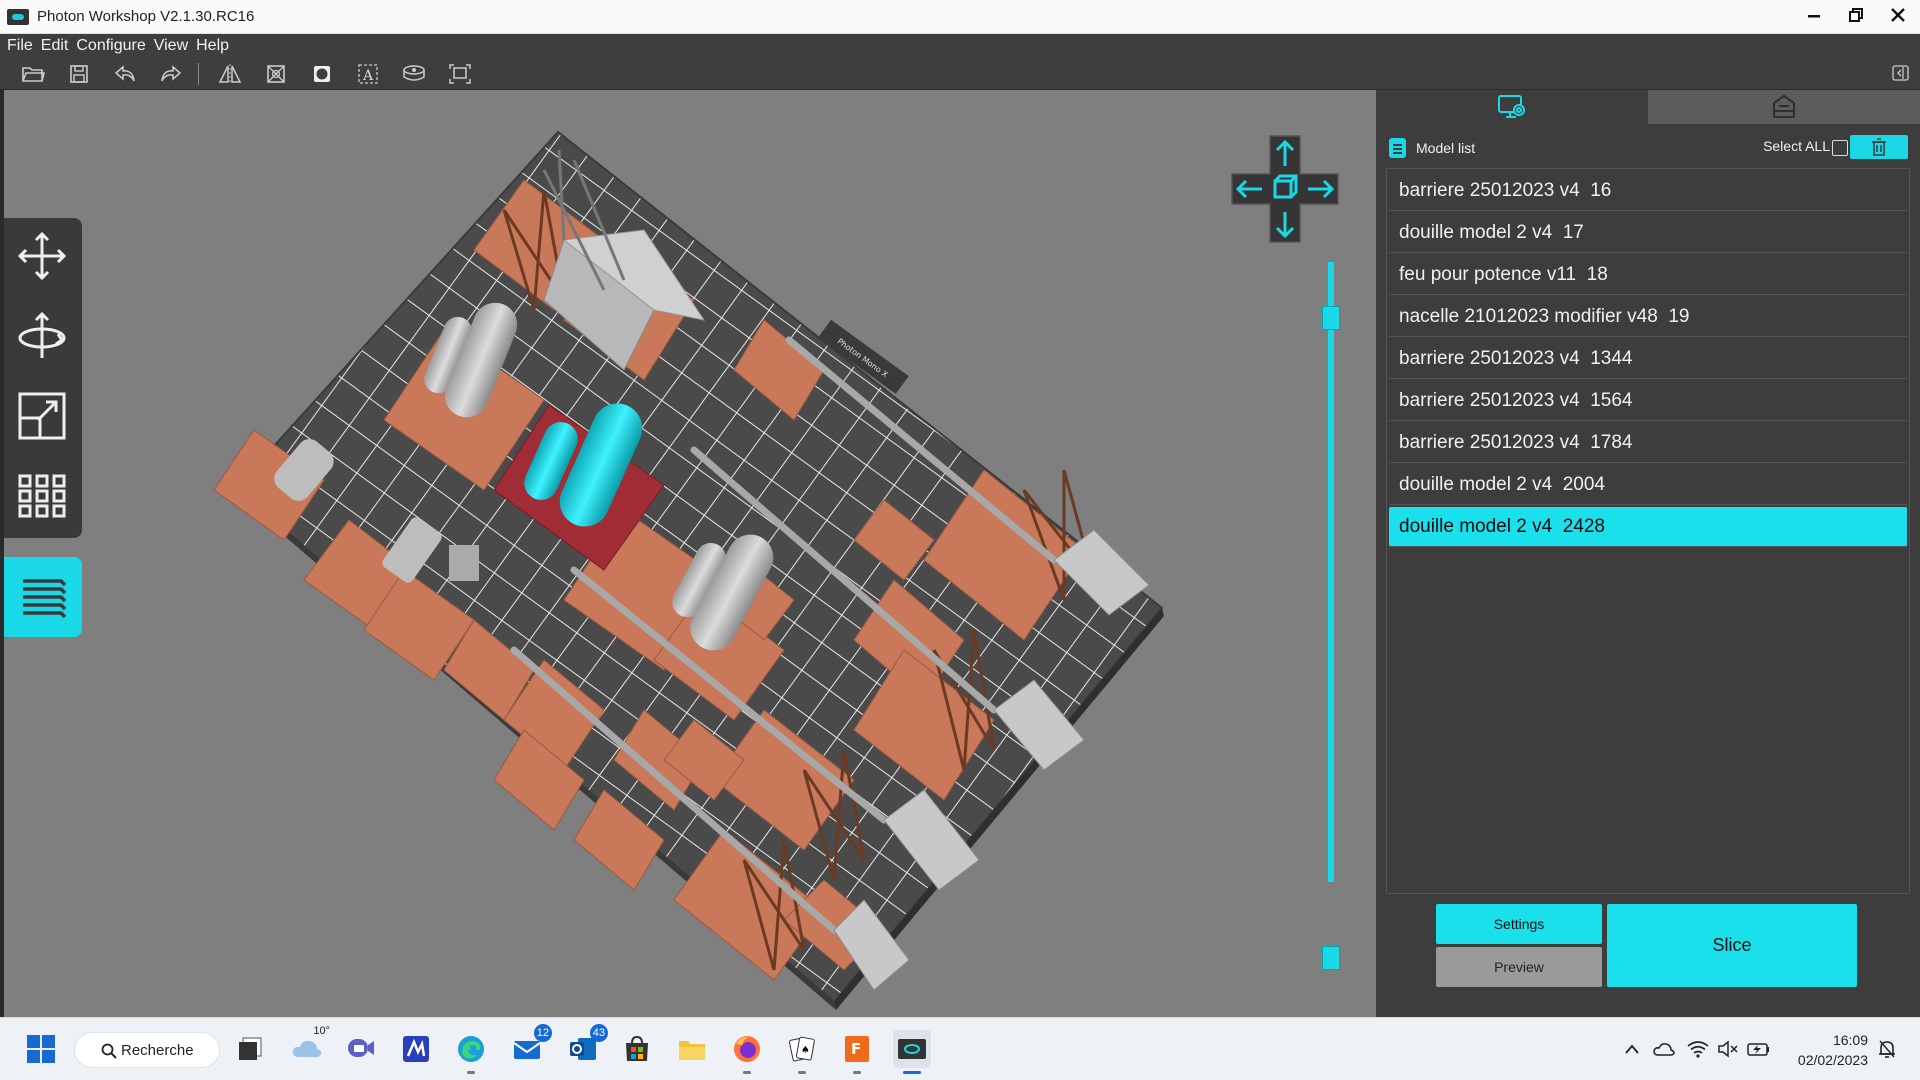 Image resolution: width=1920 pixels, height=1080 pixels. I want to click on volume-muted-icon, so click(1728, 1049).